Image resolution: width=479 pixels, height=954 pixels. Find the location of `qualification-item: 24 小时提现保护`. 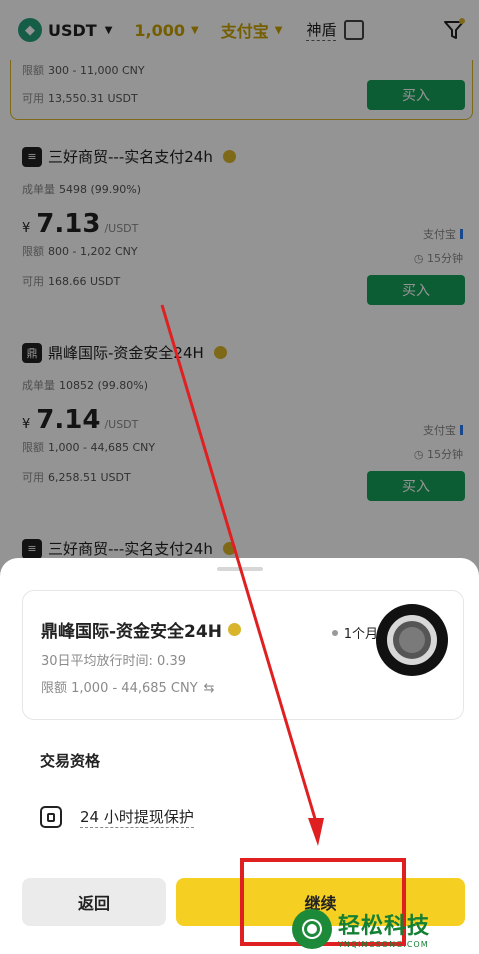

qualification-item: 24 小时提现保护 is located at coordinates (117, 817).